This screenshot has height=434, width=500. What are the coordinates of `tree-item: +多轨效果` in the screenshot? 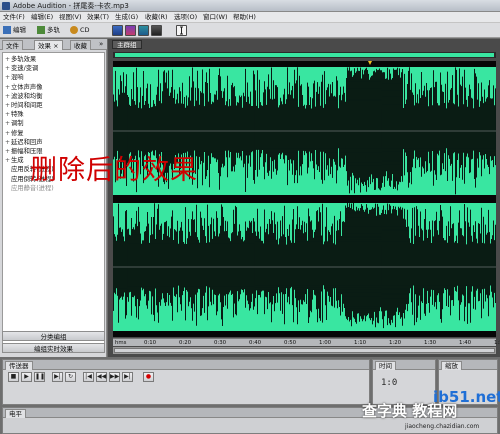 It's located at (20, 59).